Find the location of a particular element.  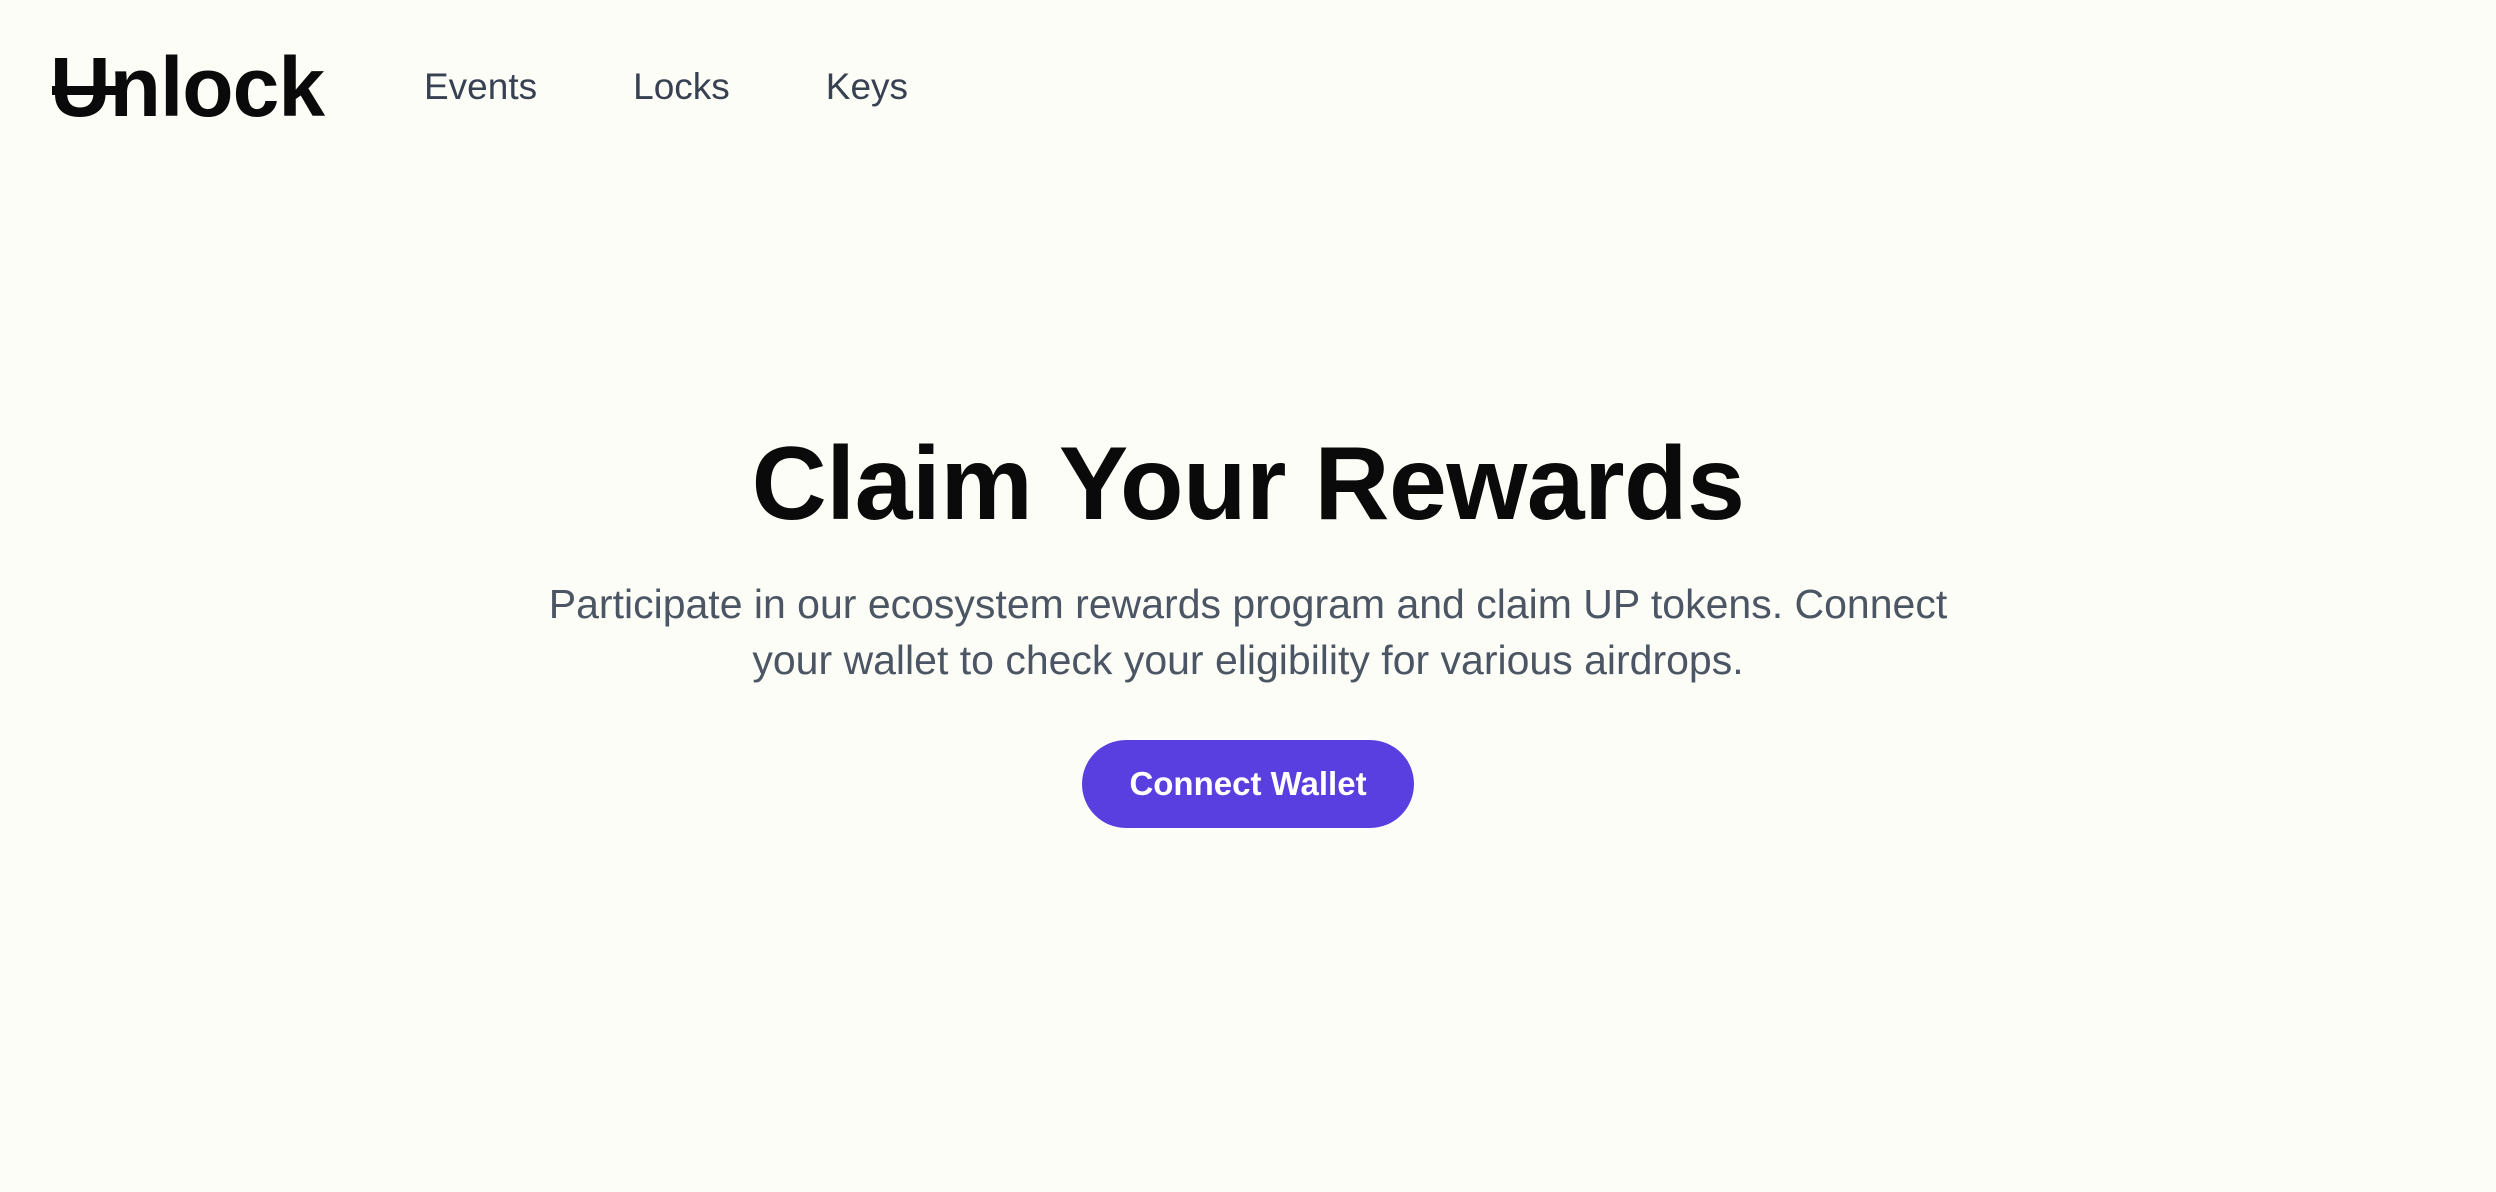

connect-wallet-button: Connect Wallet is located at coordinates (1248, 784).